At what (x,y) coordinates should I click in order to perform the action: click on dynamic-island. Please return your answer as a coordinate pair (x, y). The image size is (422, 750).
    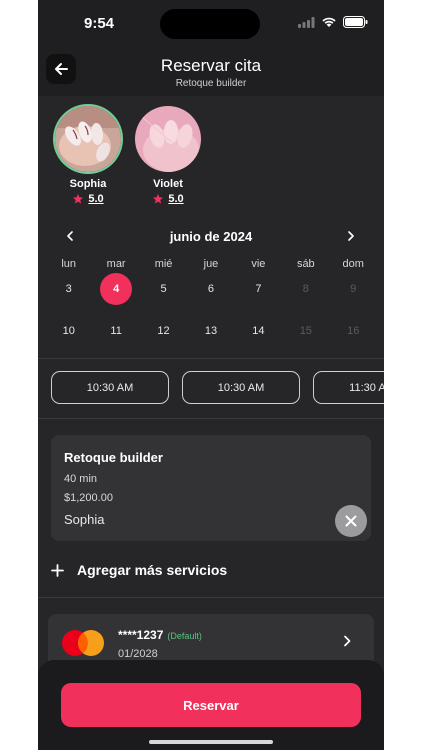
    Looking at the image, I should click on (210, 24).